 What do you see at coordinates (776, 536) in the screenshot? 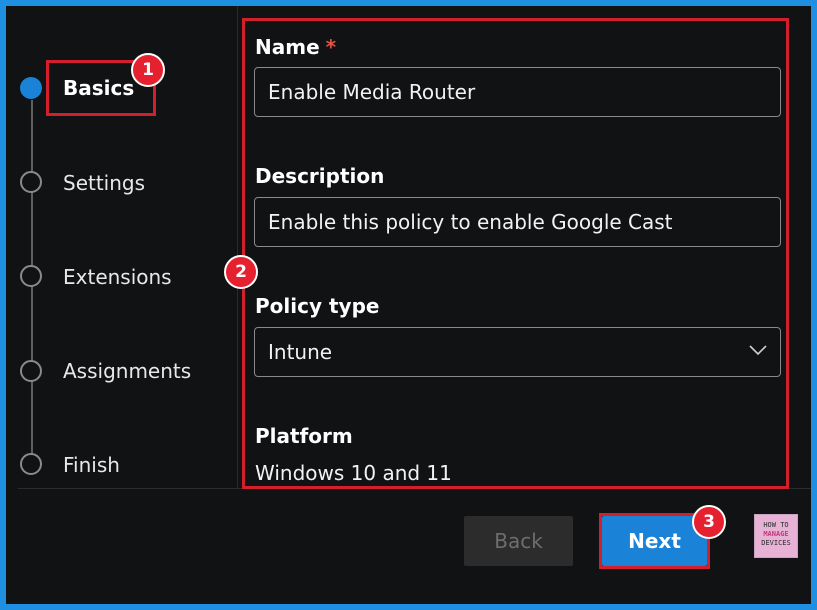
I see `how-to-manage-devices-logo: HOW TO MANAGE DEVICES` at bounding box center [776, 536].